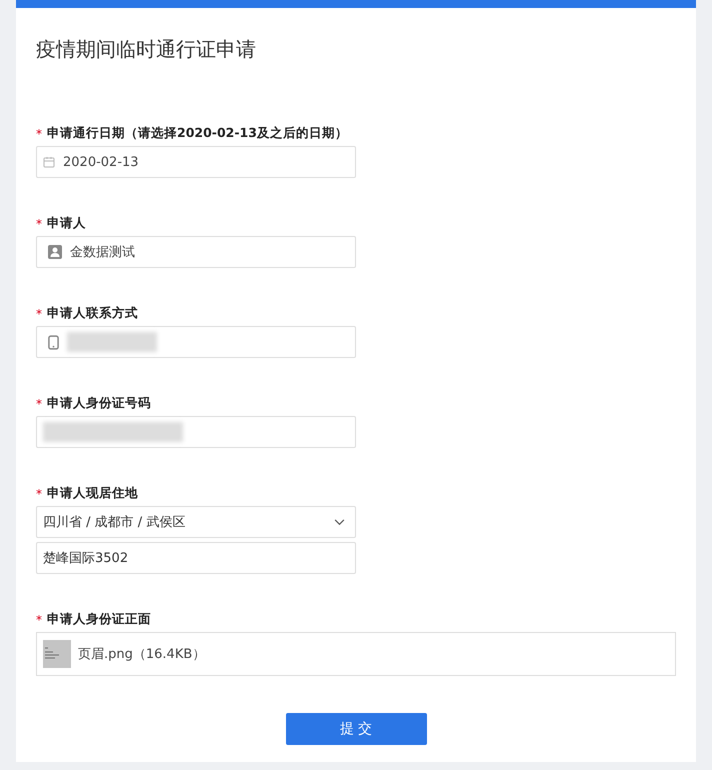  Describe the element at coordinates (55, 252) in the screenshot. I see `person-icon` at that location.